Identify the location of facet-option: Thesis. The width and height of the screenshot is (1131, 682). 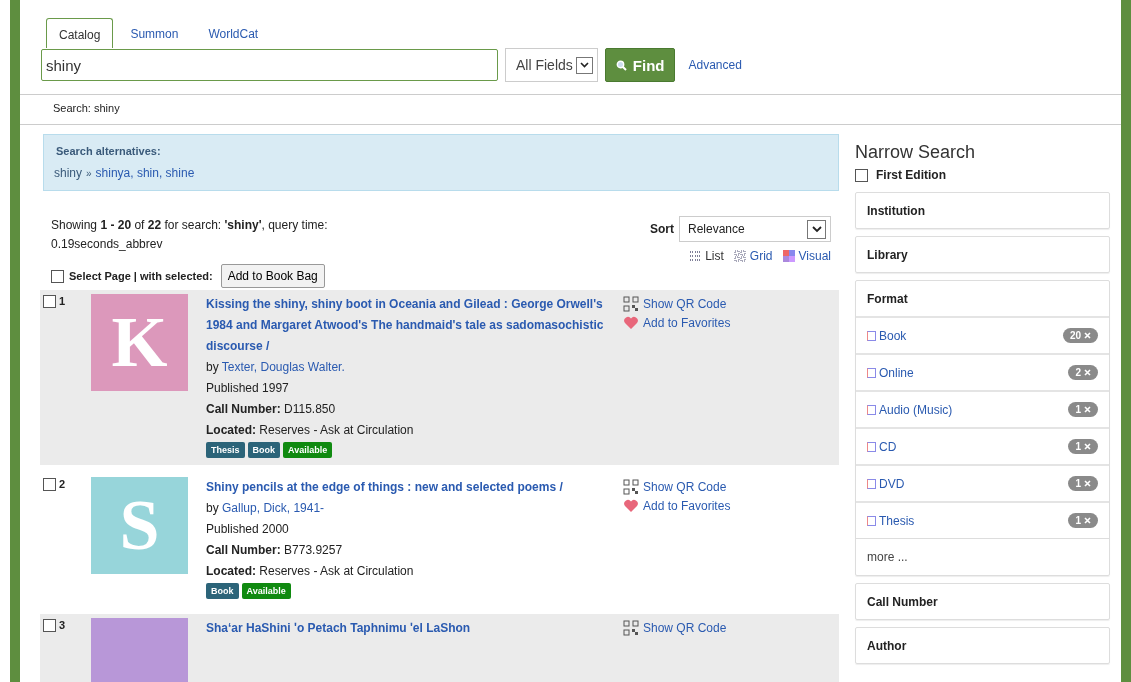
(891, 520).